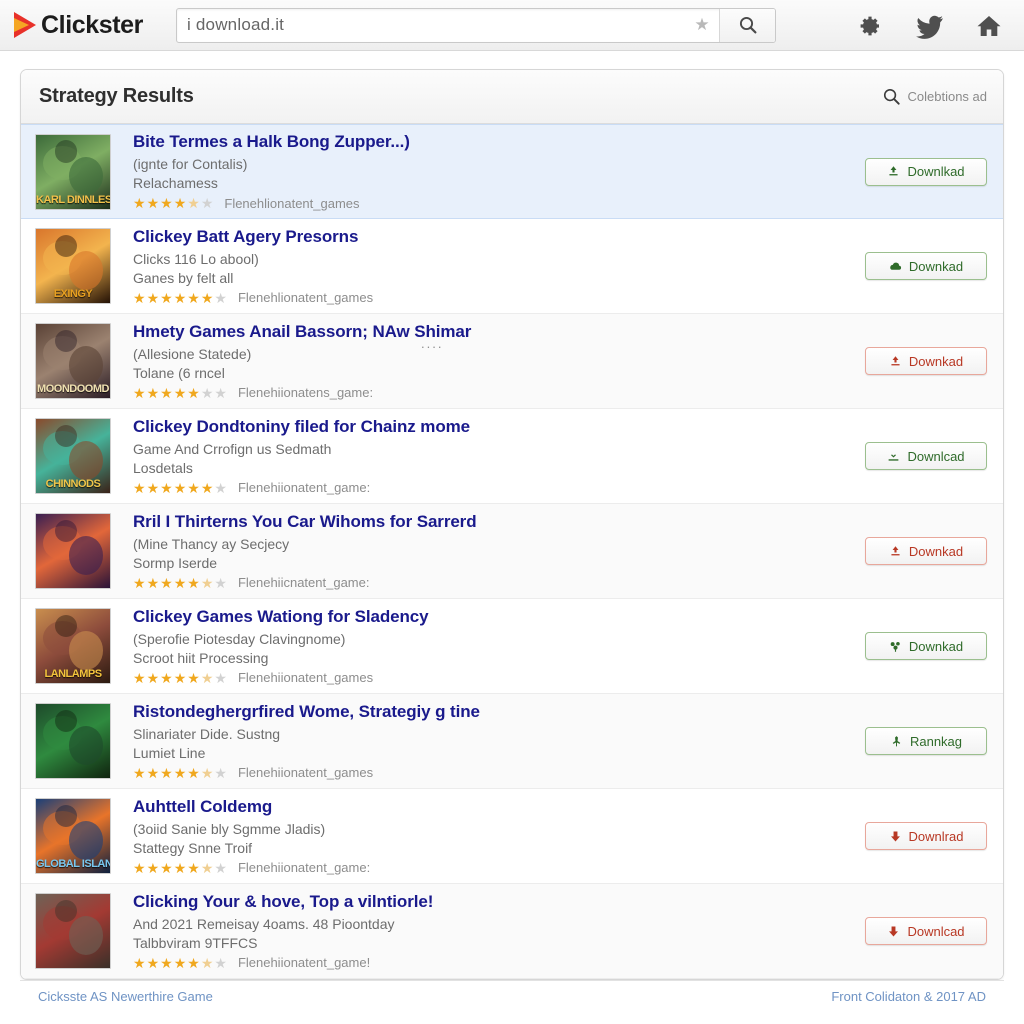  I want to click on result-subtitle: Slinariater Dide. Sustng, so click(207, 733).